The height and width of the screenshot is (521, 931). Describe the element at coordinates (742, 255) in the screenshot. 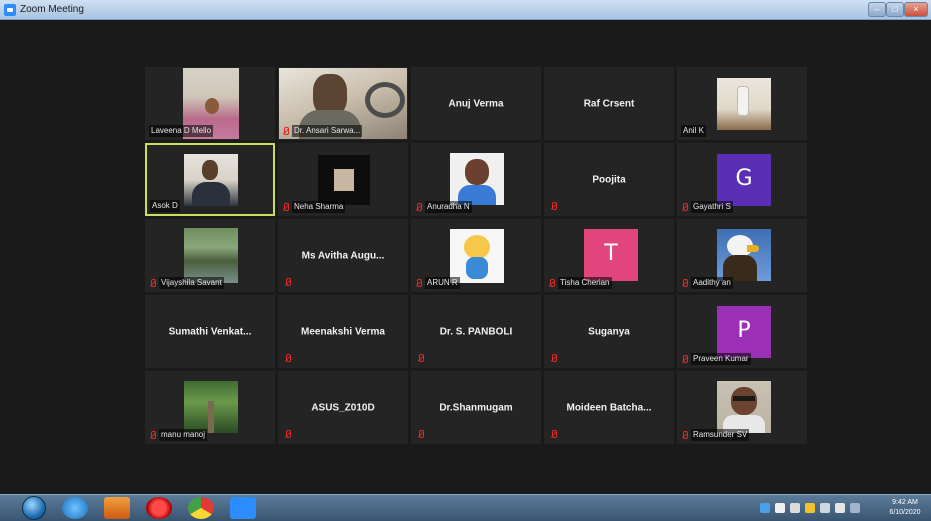

I see `participant-tile: Aadithy an` at that location.